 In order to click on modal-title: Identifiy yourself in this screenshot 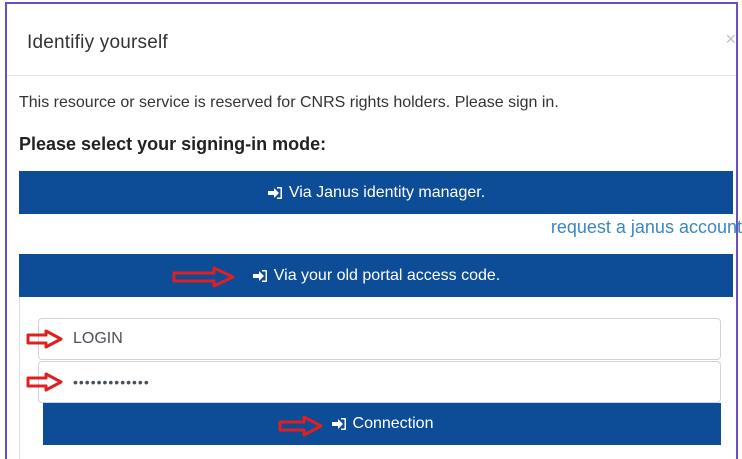, I will do `click(97, 42)`.